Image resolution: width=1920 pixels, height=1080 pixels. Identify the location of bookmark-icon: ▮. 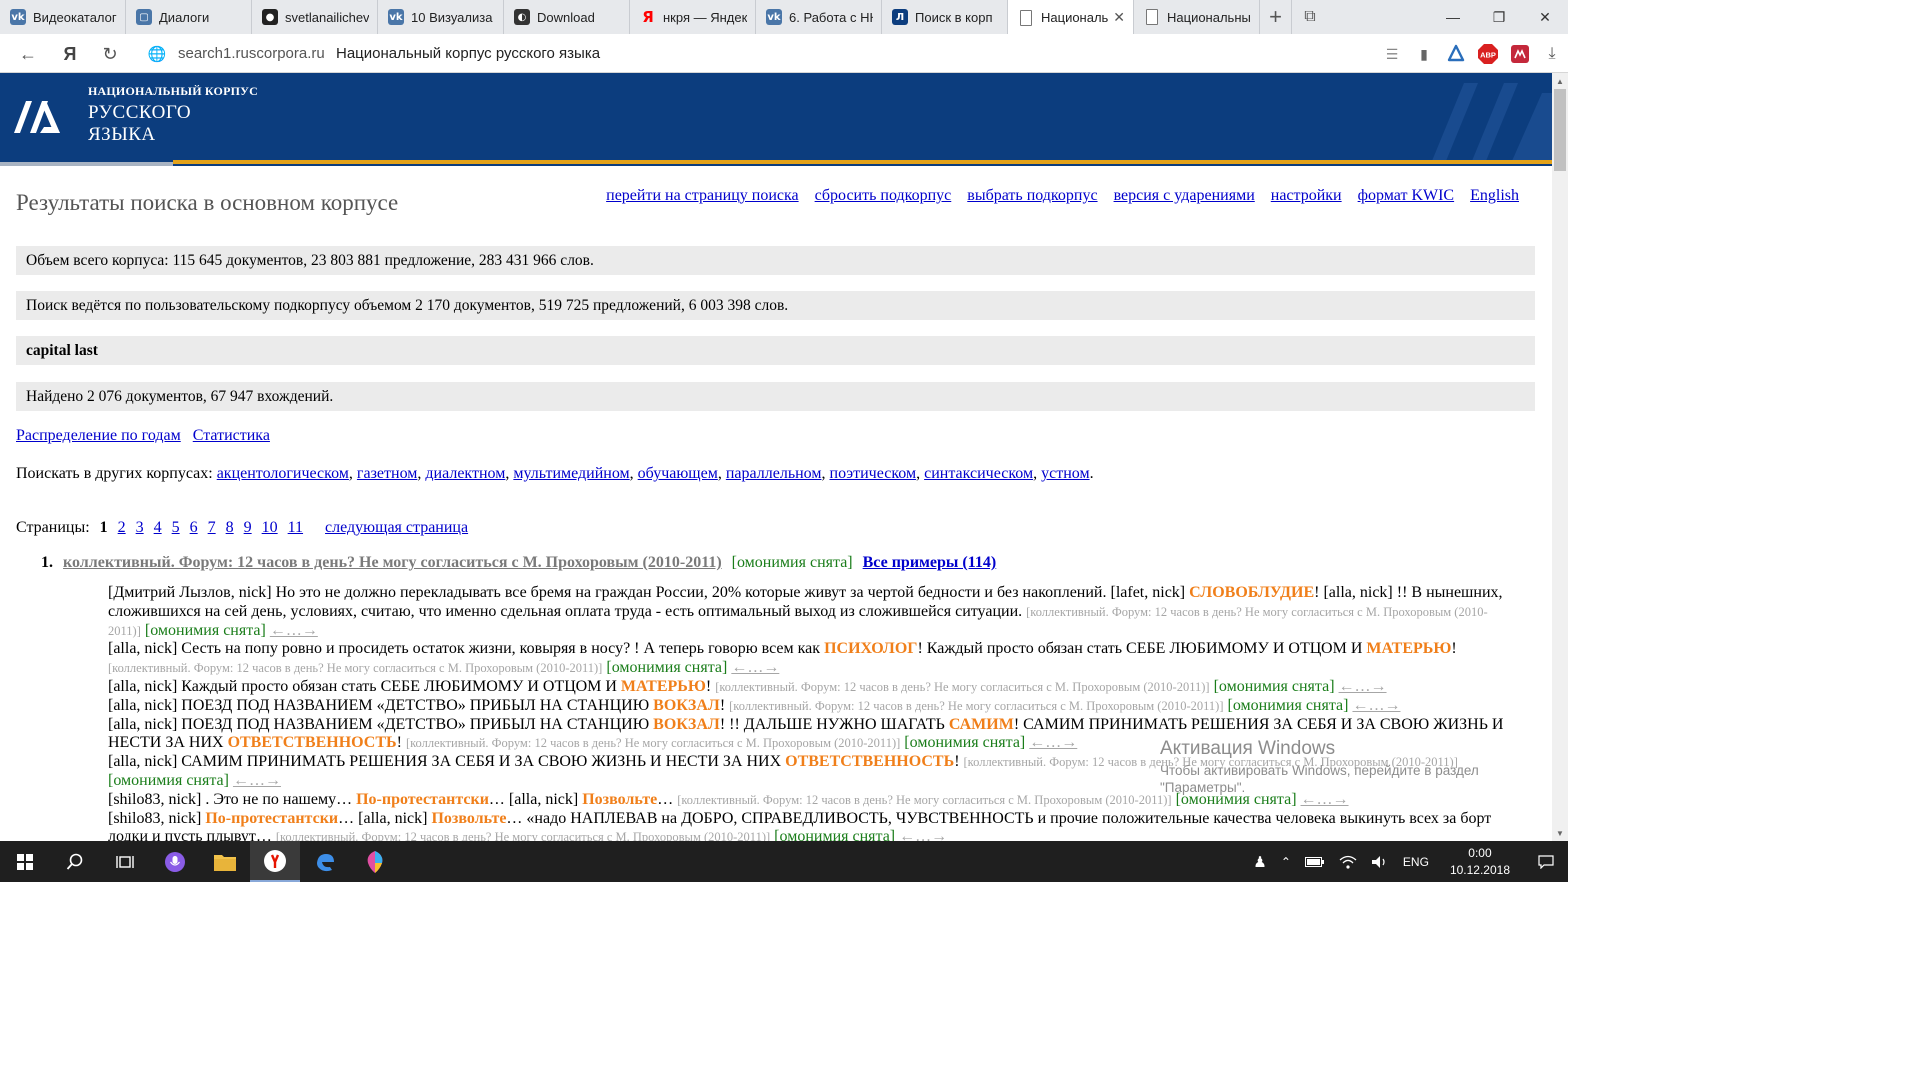
(1424, 54).